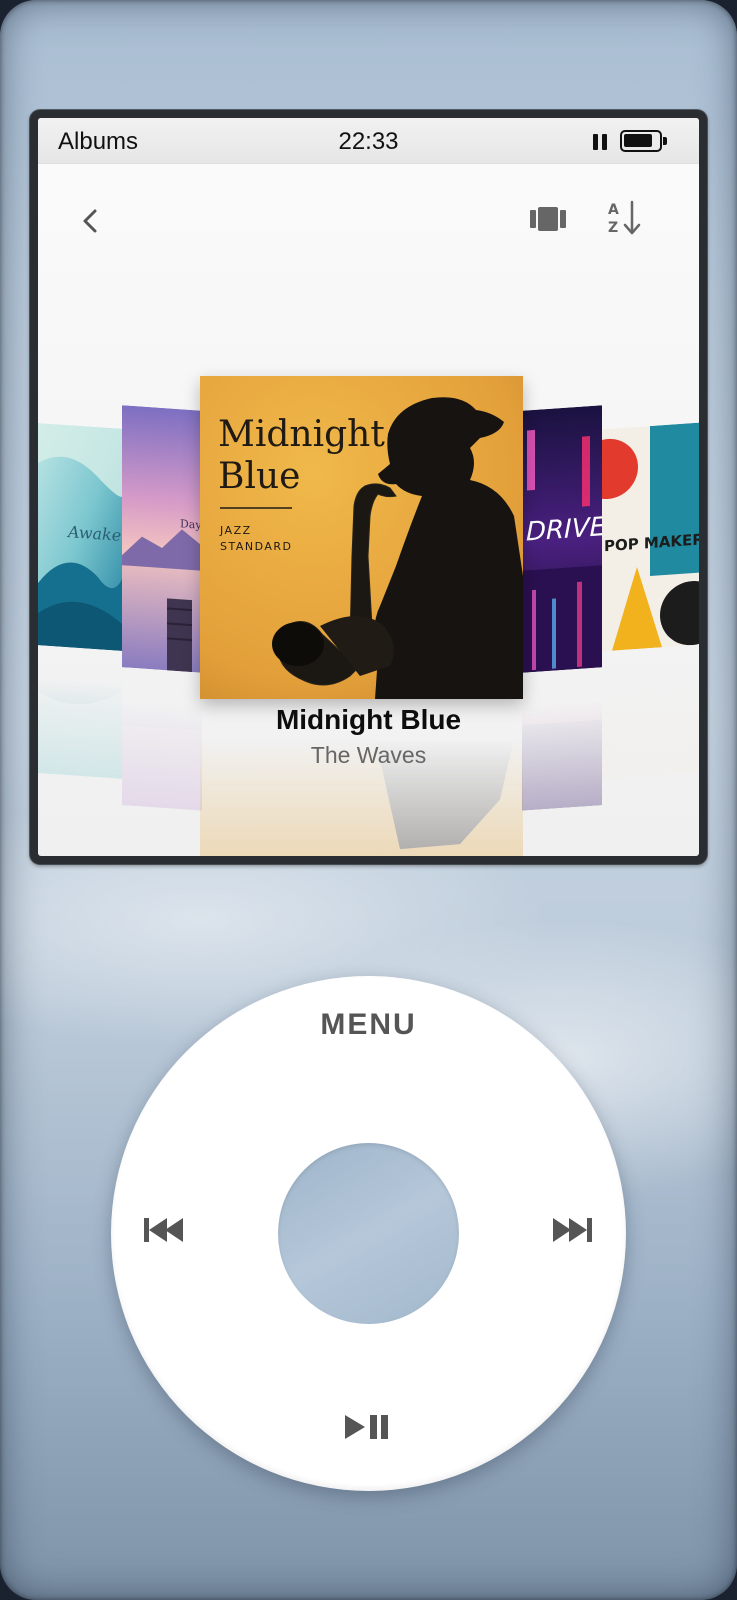  I want to click on album-cover-midnight-blue: Midnight Blue JAZZ STANDARD, so click(361, 537).